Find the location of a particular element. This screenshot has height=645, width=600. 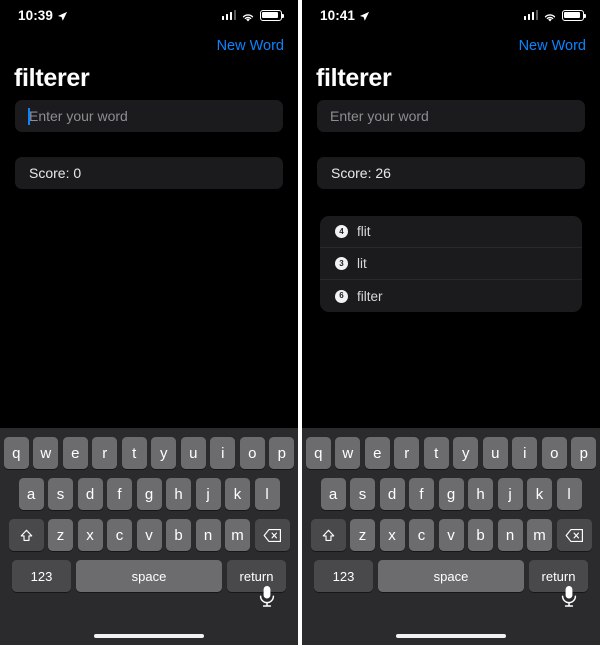

score-label: Score: 26 is located at coordinates (361, 173).